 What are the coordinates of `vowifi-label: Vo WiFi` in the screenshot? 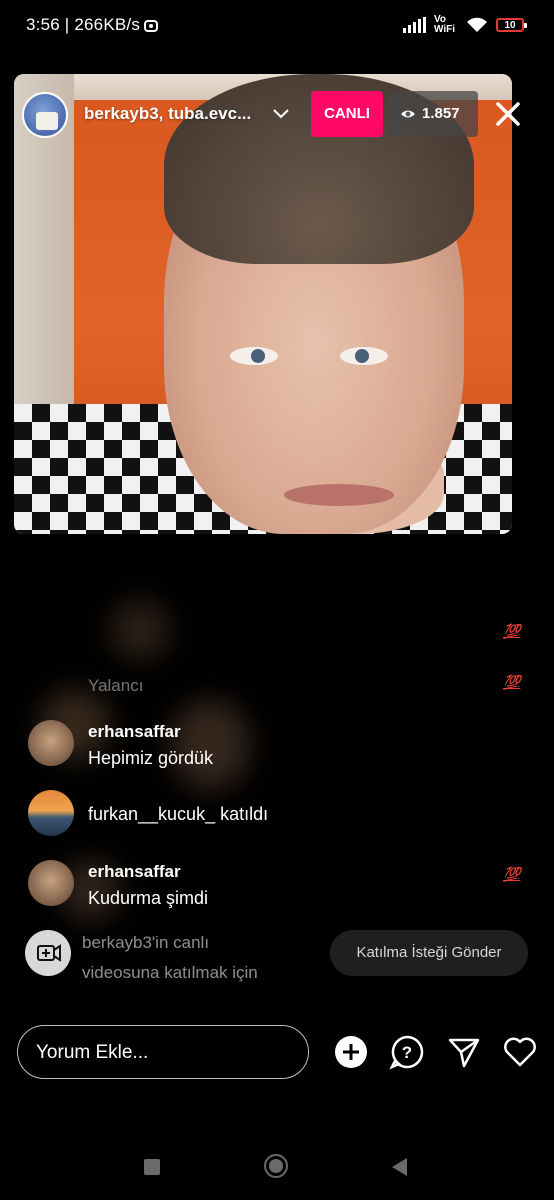 It's located at (445, 24).